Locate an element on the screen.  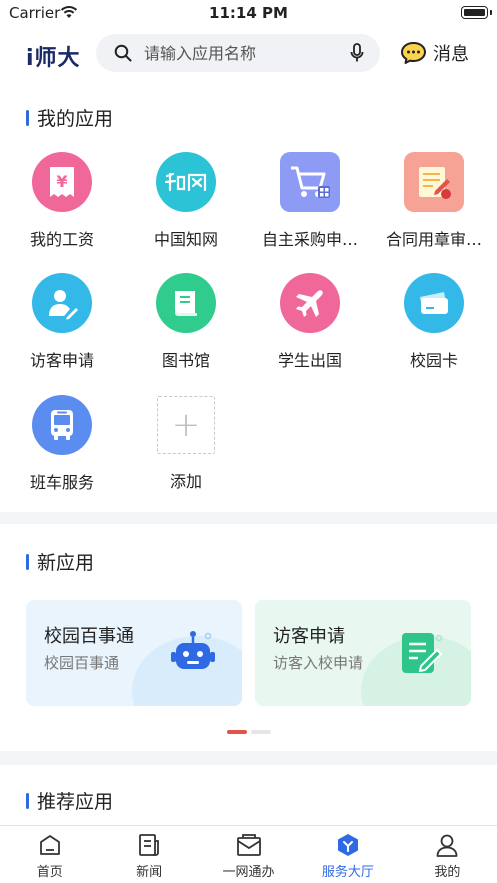
library-book-icon is located at coordinates (186, 303).